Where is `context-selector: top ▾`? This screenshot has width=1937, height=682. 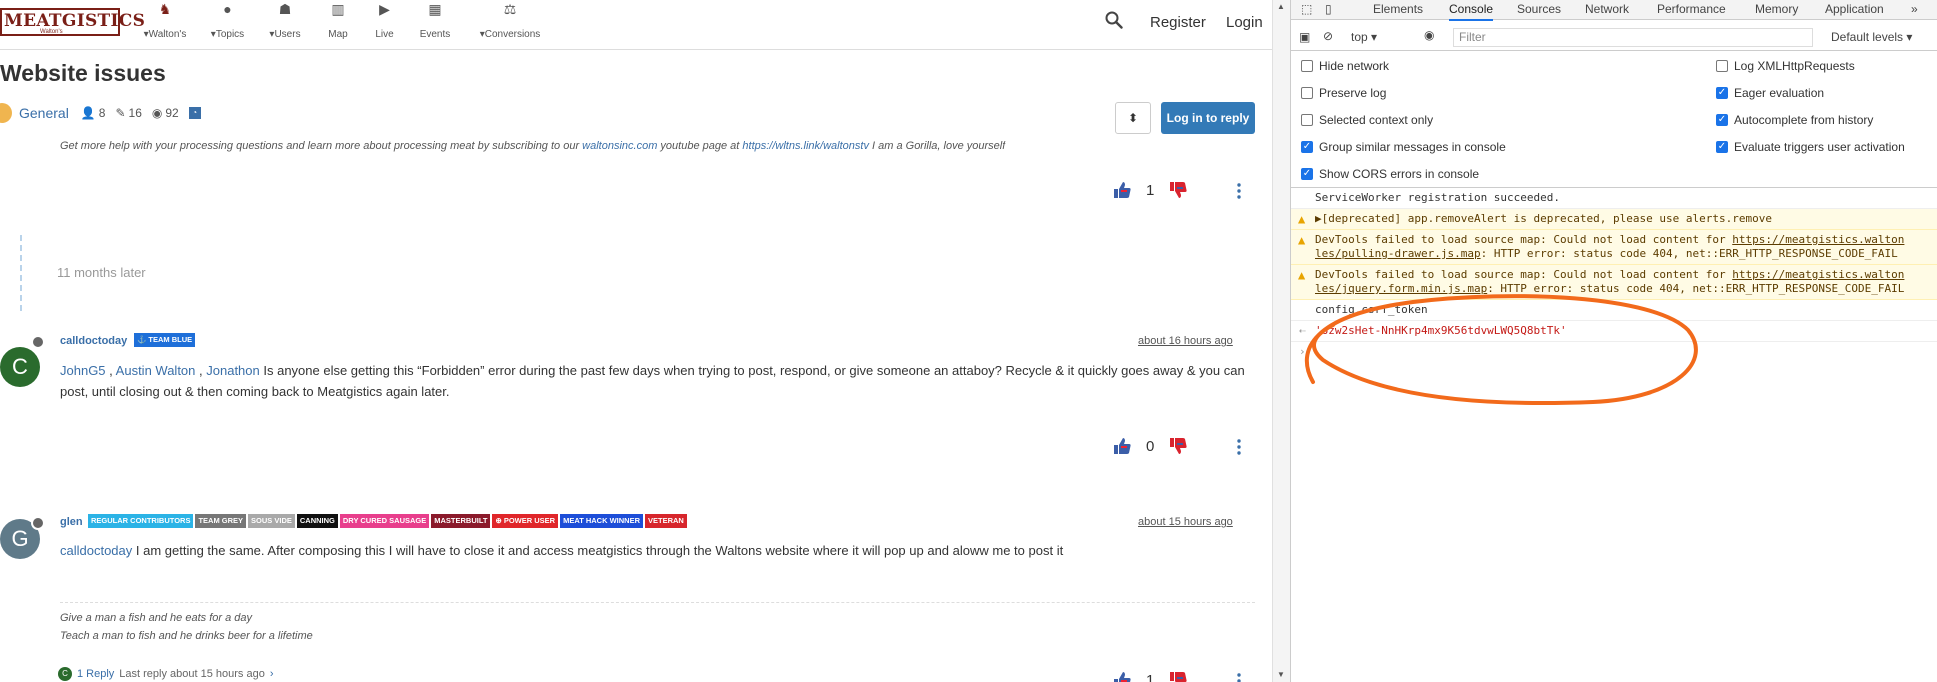 context-selector: top ▾ is located at coordinates (1364, 37).